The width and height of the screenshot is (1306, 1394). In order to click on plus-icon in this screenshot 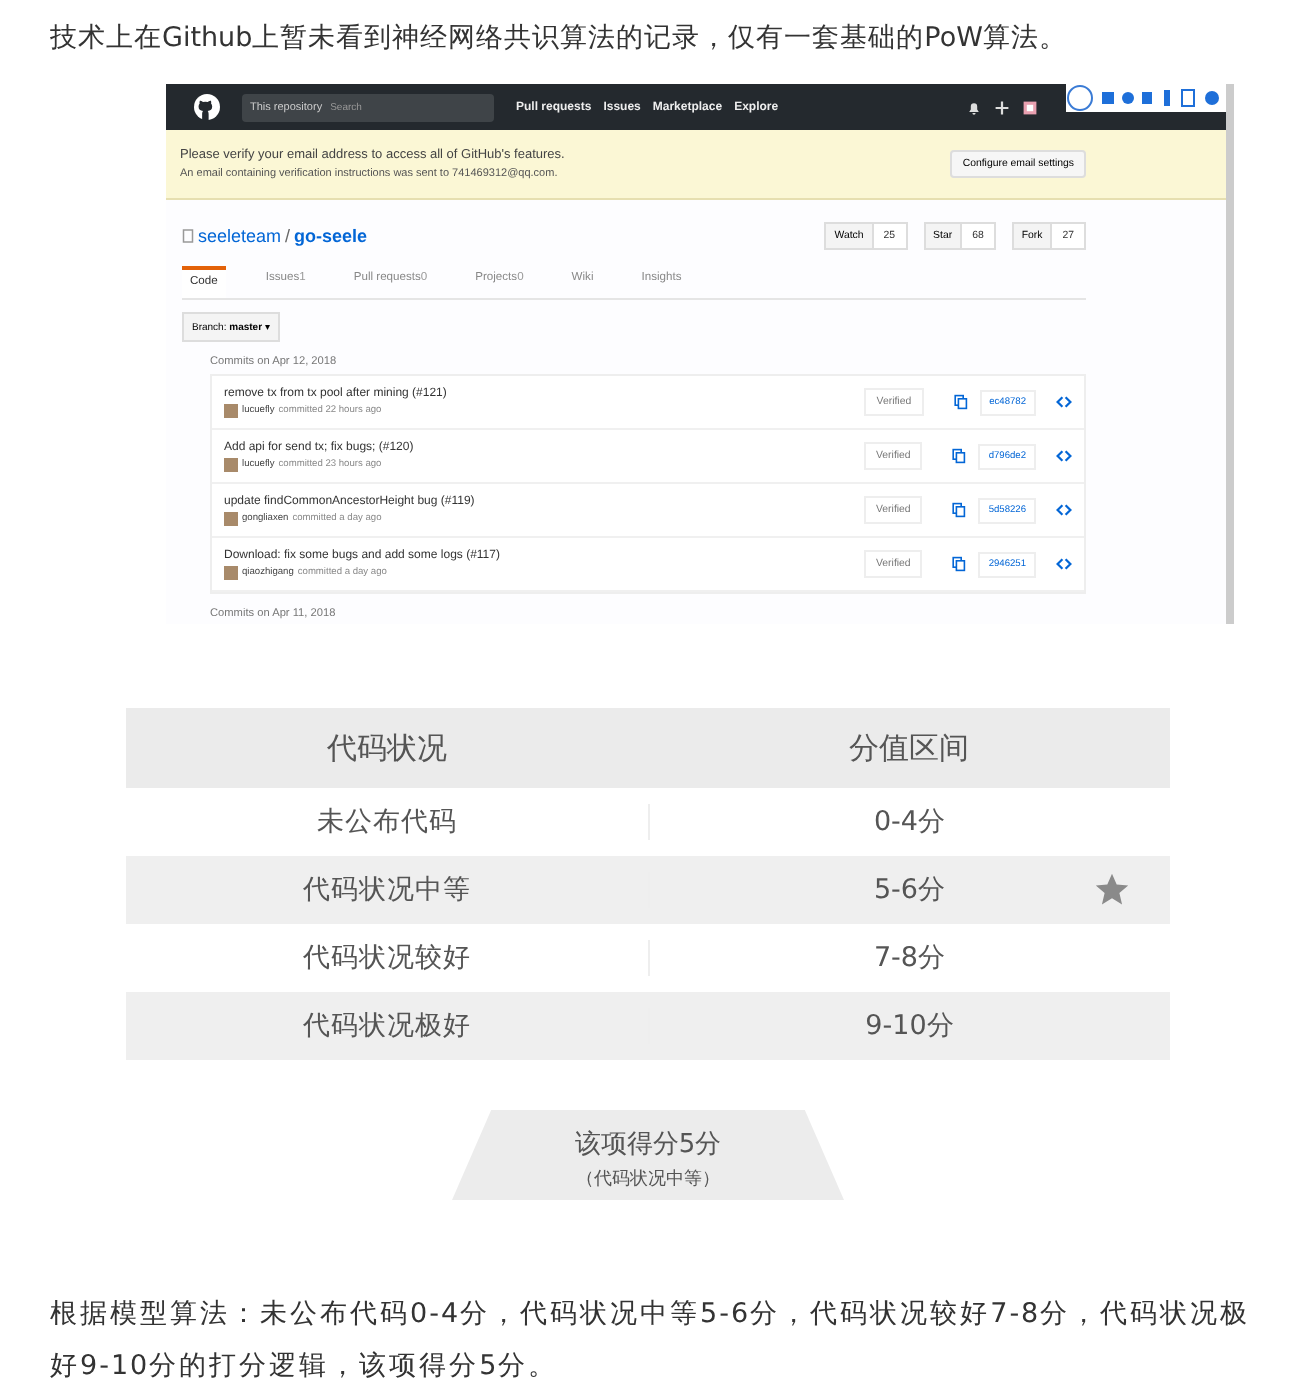, I will do `click(1002, 107)`.